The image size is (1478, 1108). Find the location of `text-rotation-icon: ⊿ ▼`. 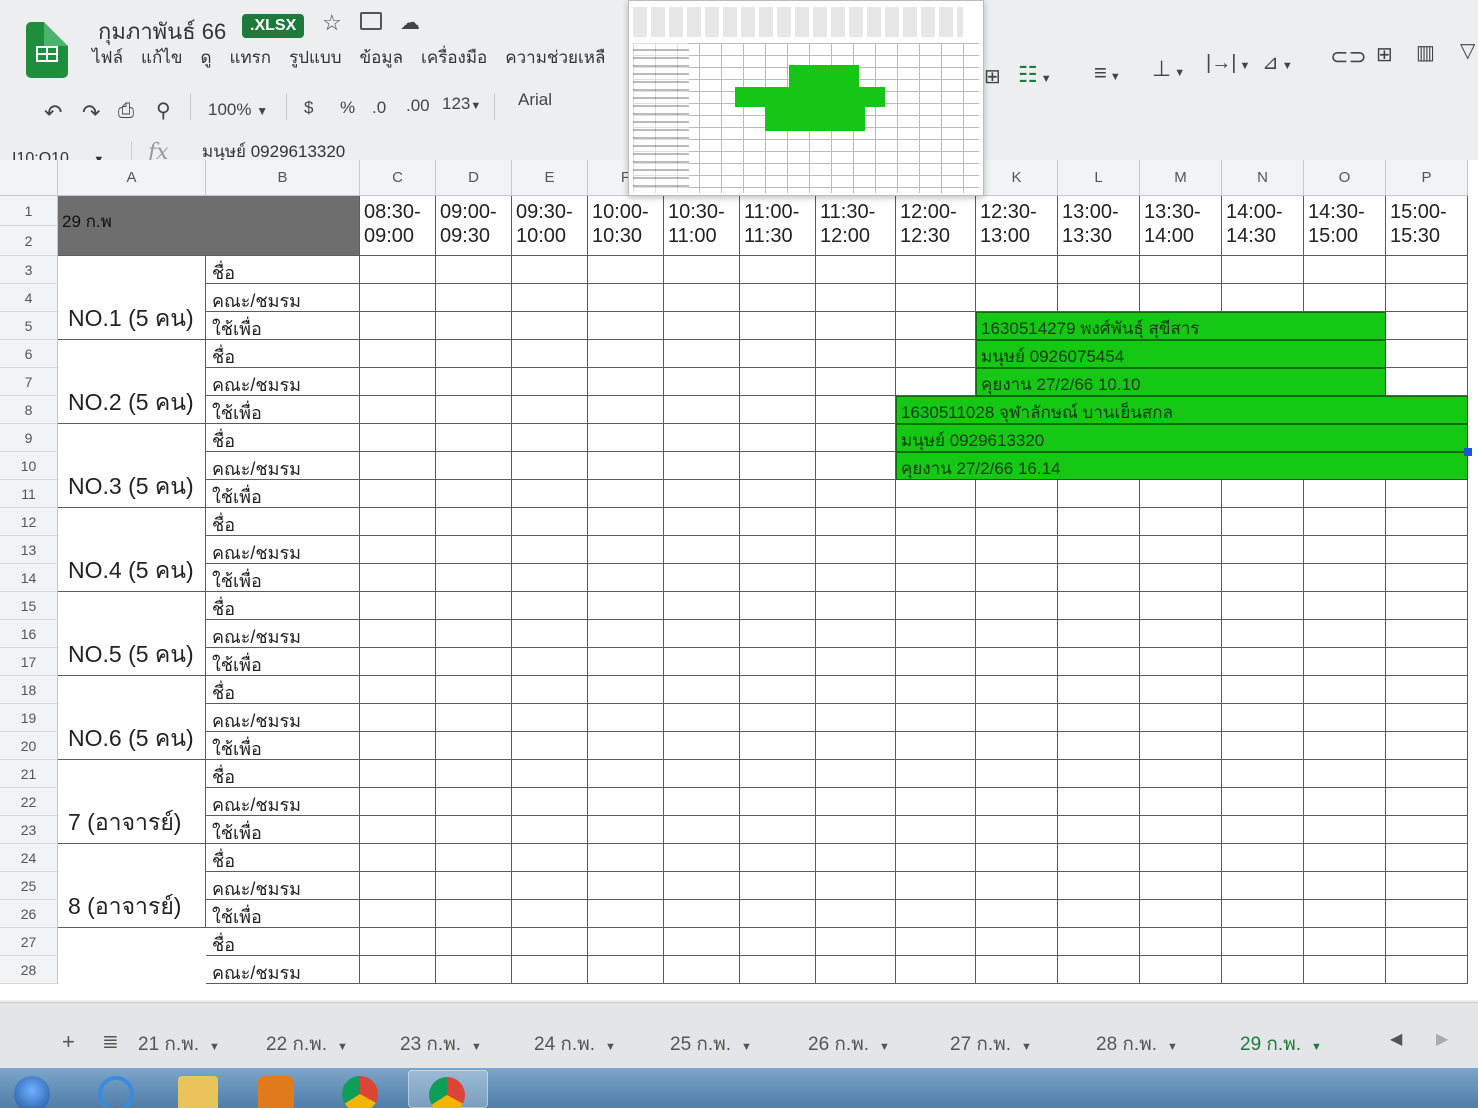

text-rotation-icon: ⊿ ▼ is located at coordinates (1277, 62).